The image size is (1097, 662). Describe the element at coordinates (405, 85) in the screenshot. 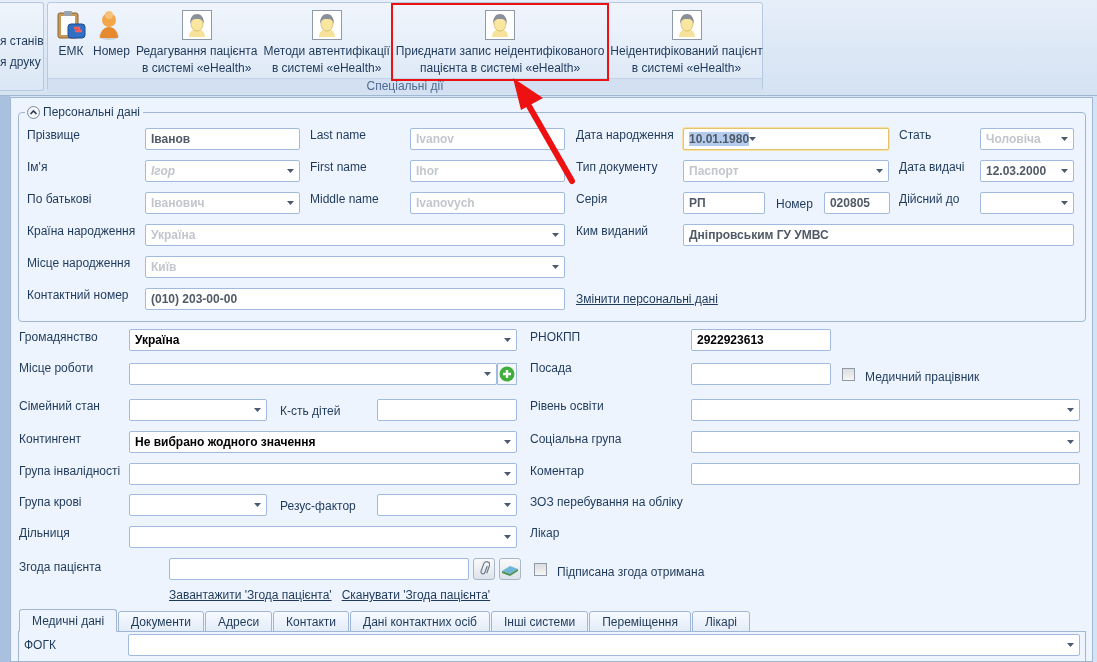

I see `group-label: Спеціальні дії` at that location.